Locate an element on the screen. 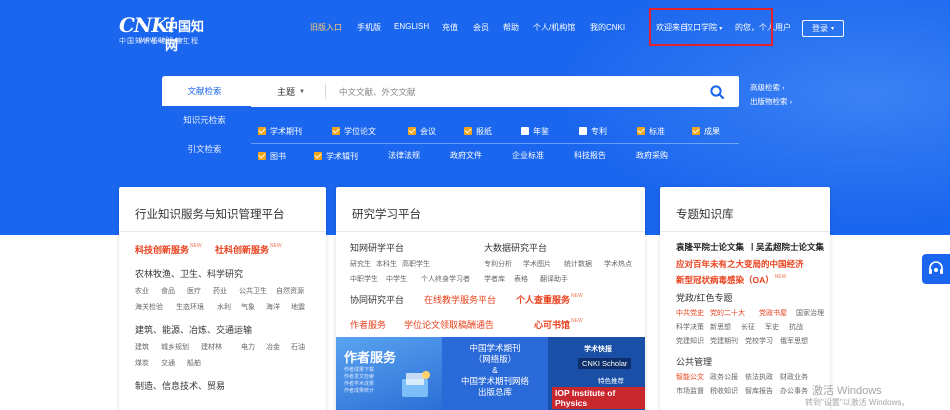  nav-mobile: 手机版 is located at coordinates (369, 29).